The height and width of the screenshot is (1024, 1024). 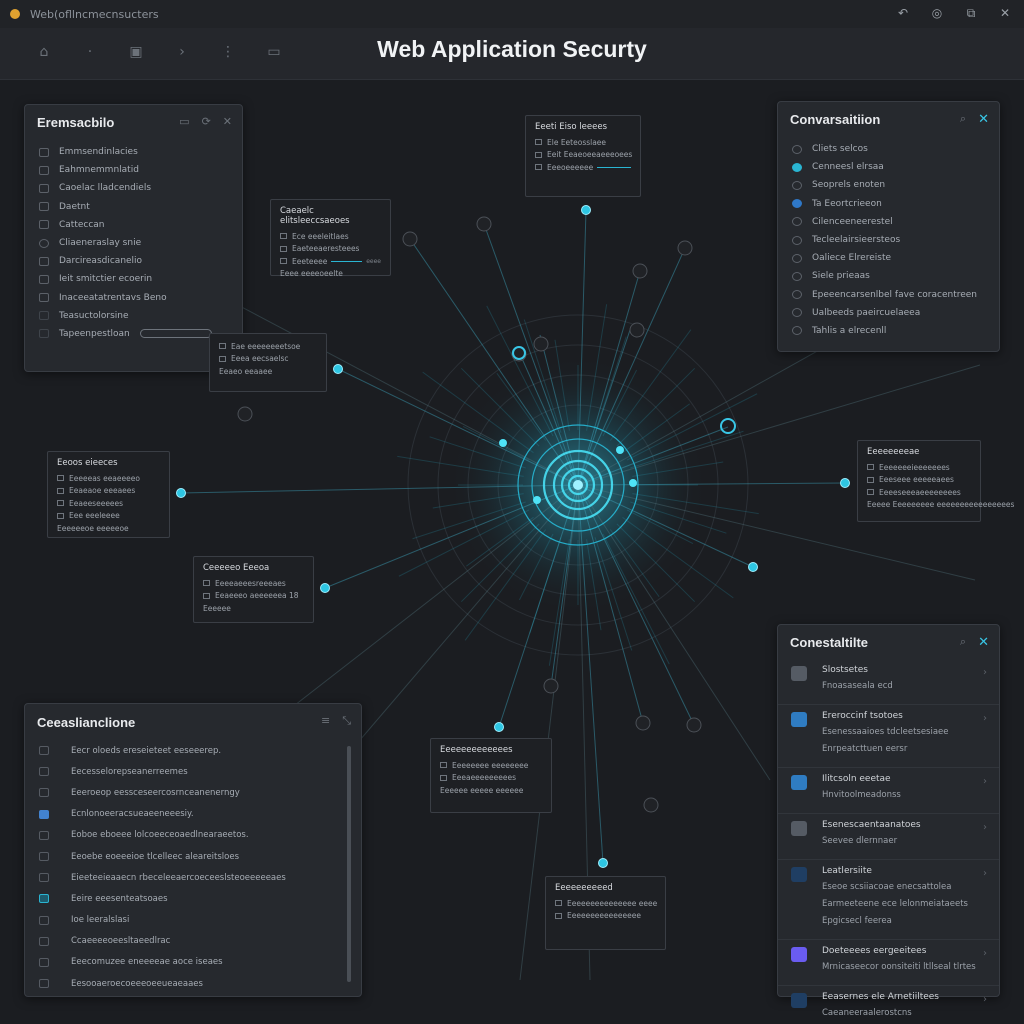 What do you see at coordinates (888, 258) in the screenshot?
I see `conversation-item: Oaliece Elrereiste` at bounding box center [888, 258].